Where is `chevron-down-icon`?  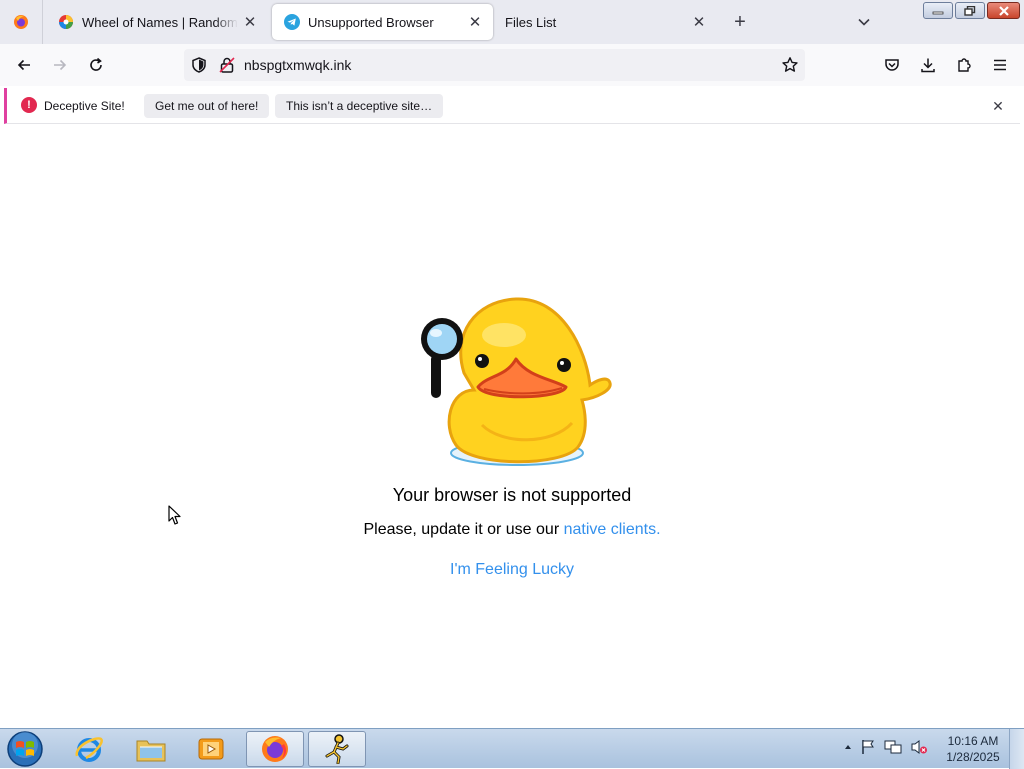
chevron-down-icon is located at coordinates (864, 22).